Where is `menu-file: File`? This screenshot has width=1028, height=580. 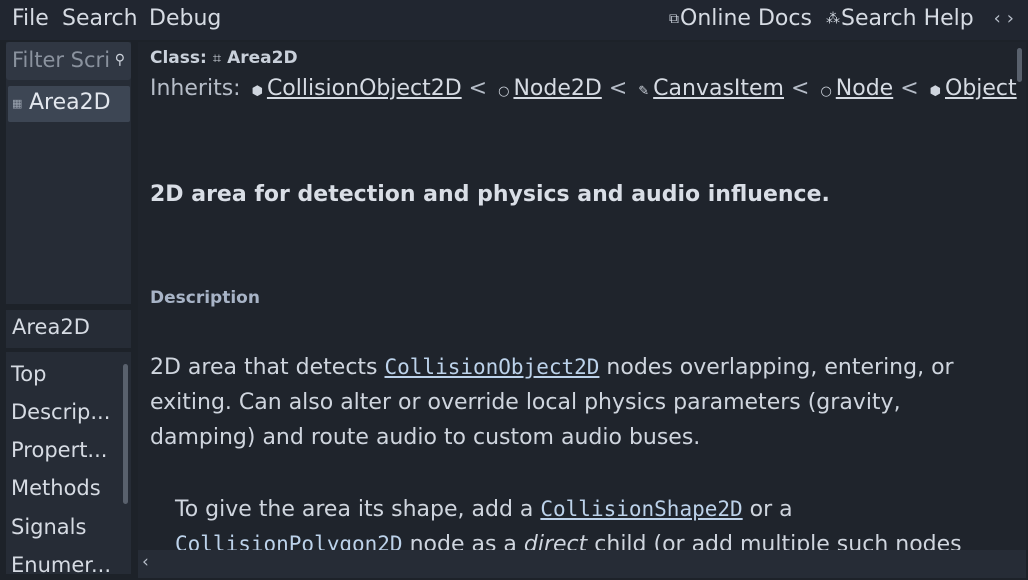
menu-file: File is located at coordinates (30, 18).